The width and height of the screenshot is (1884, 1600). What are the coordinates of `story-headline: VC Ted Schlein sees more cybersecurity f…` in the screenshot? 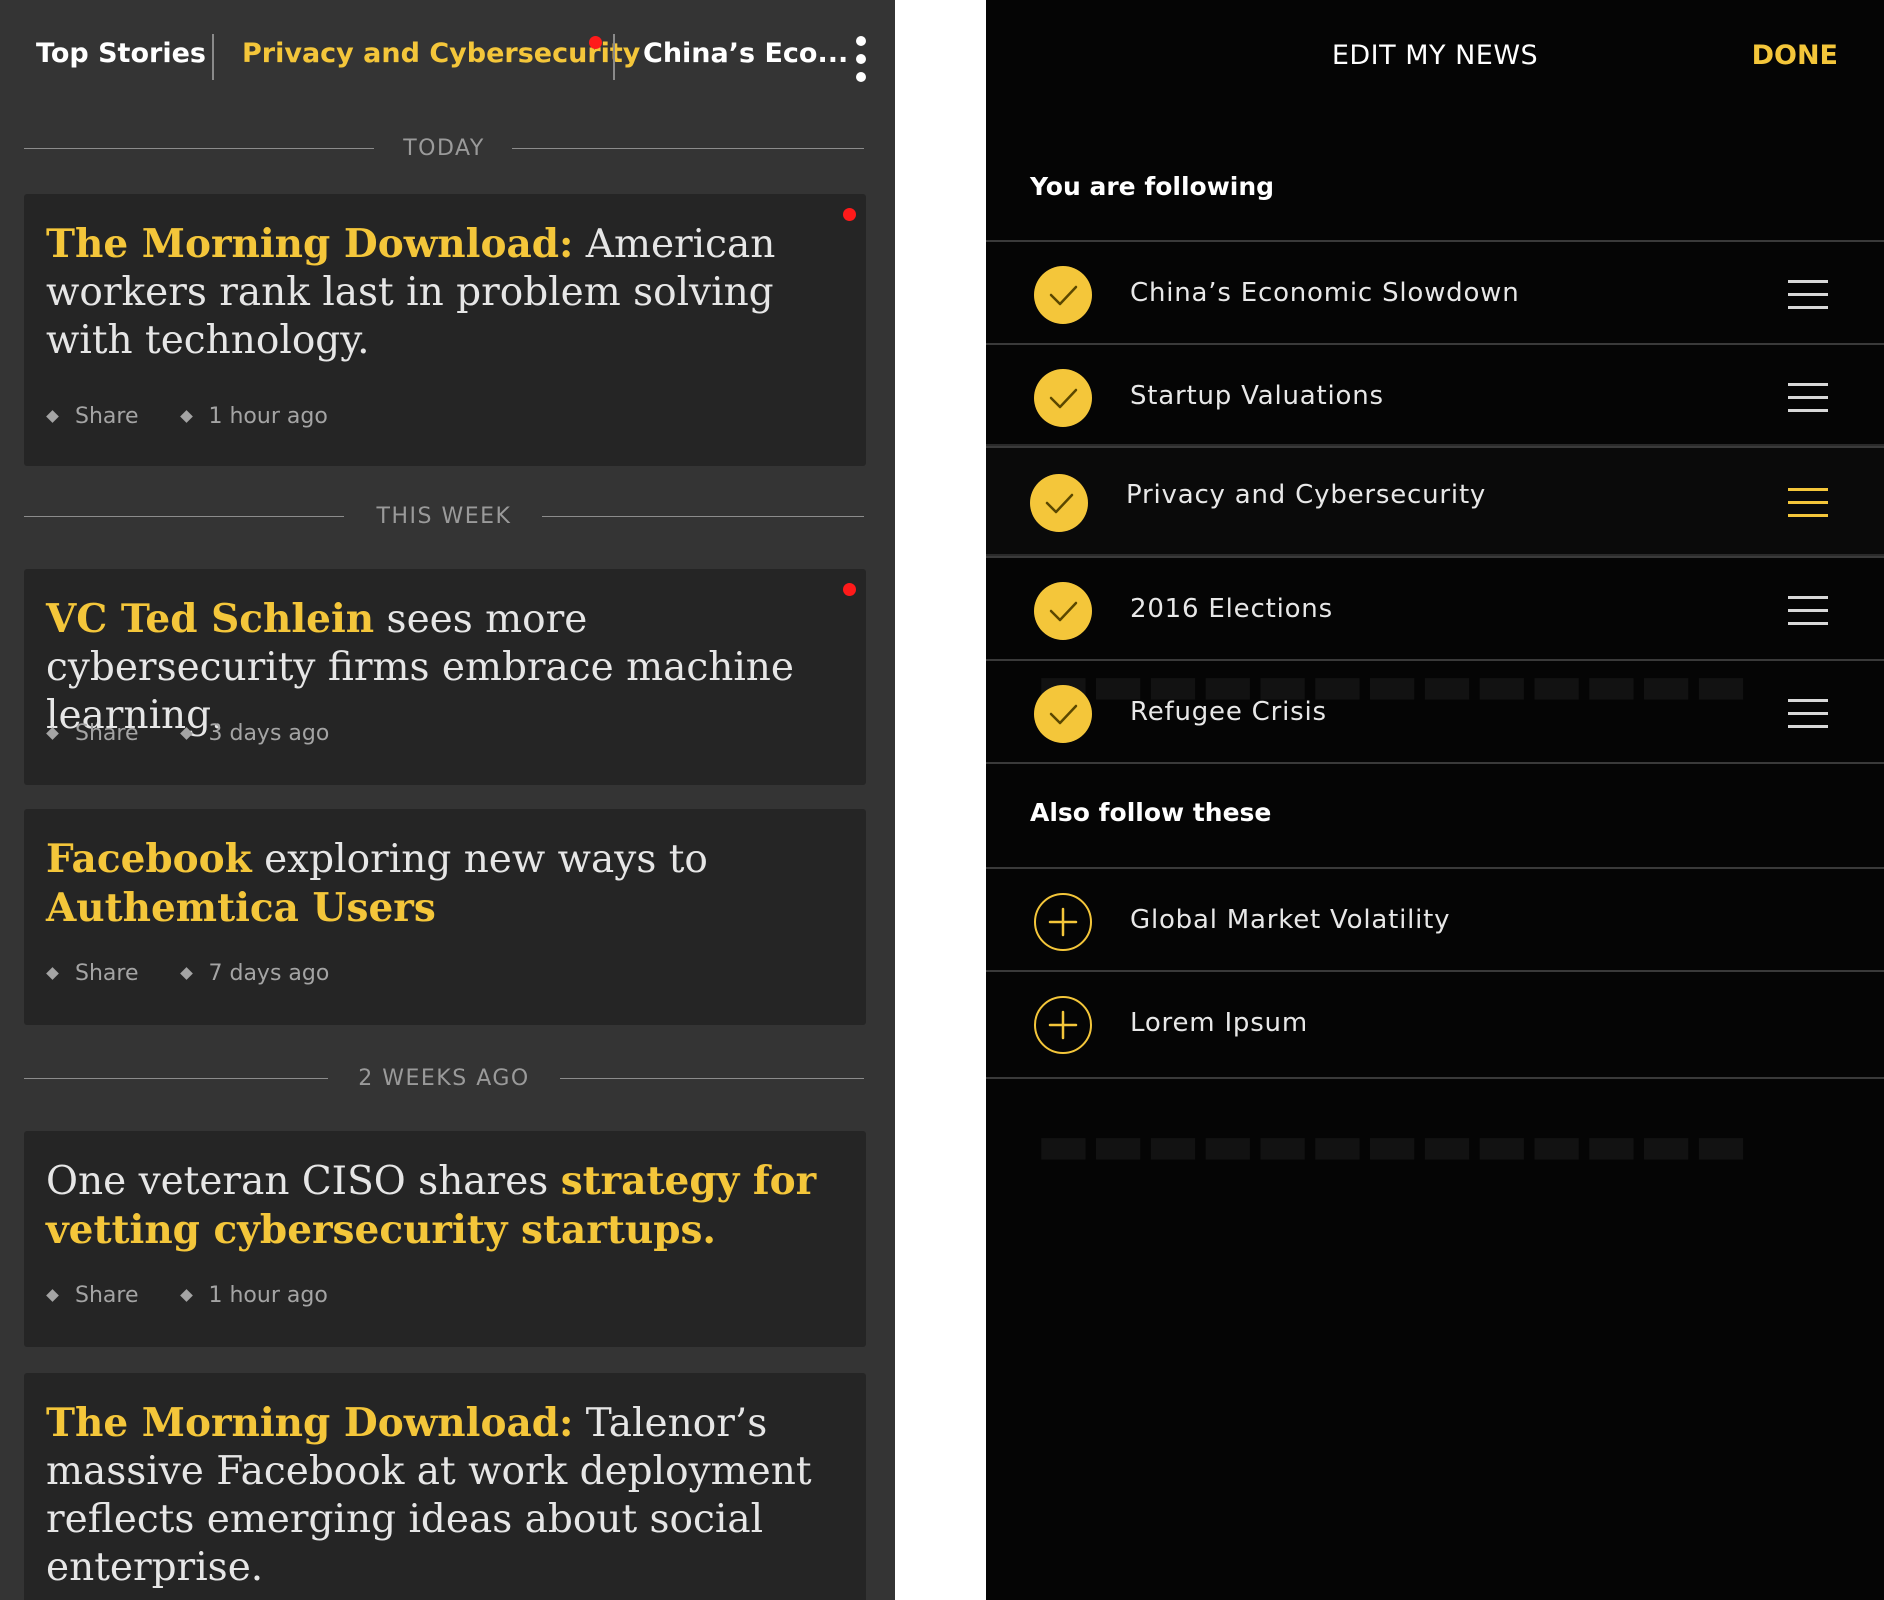 It's located at (451, 667).